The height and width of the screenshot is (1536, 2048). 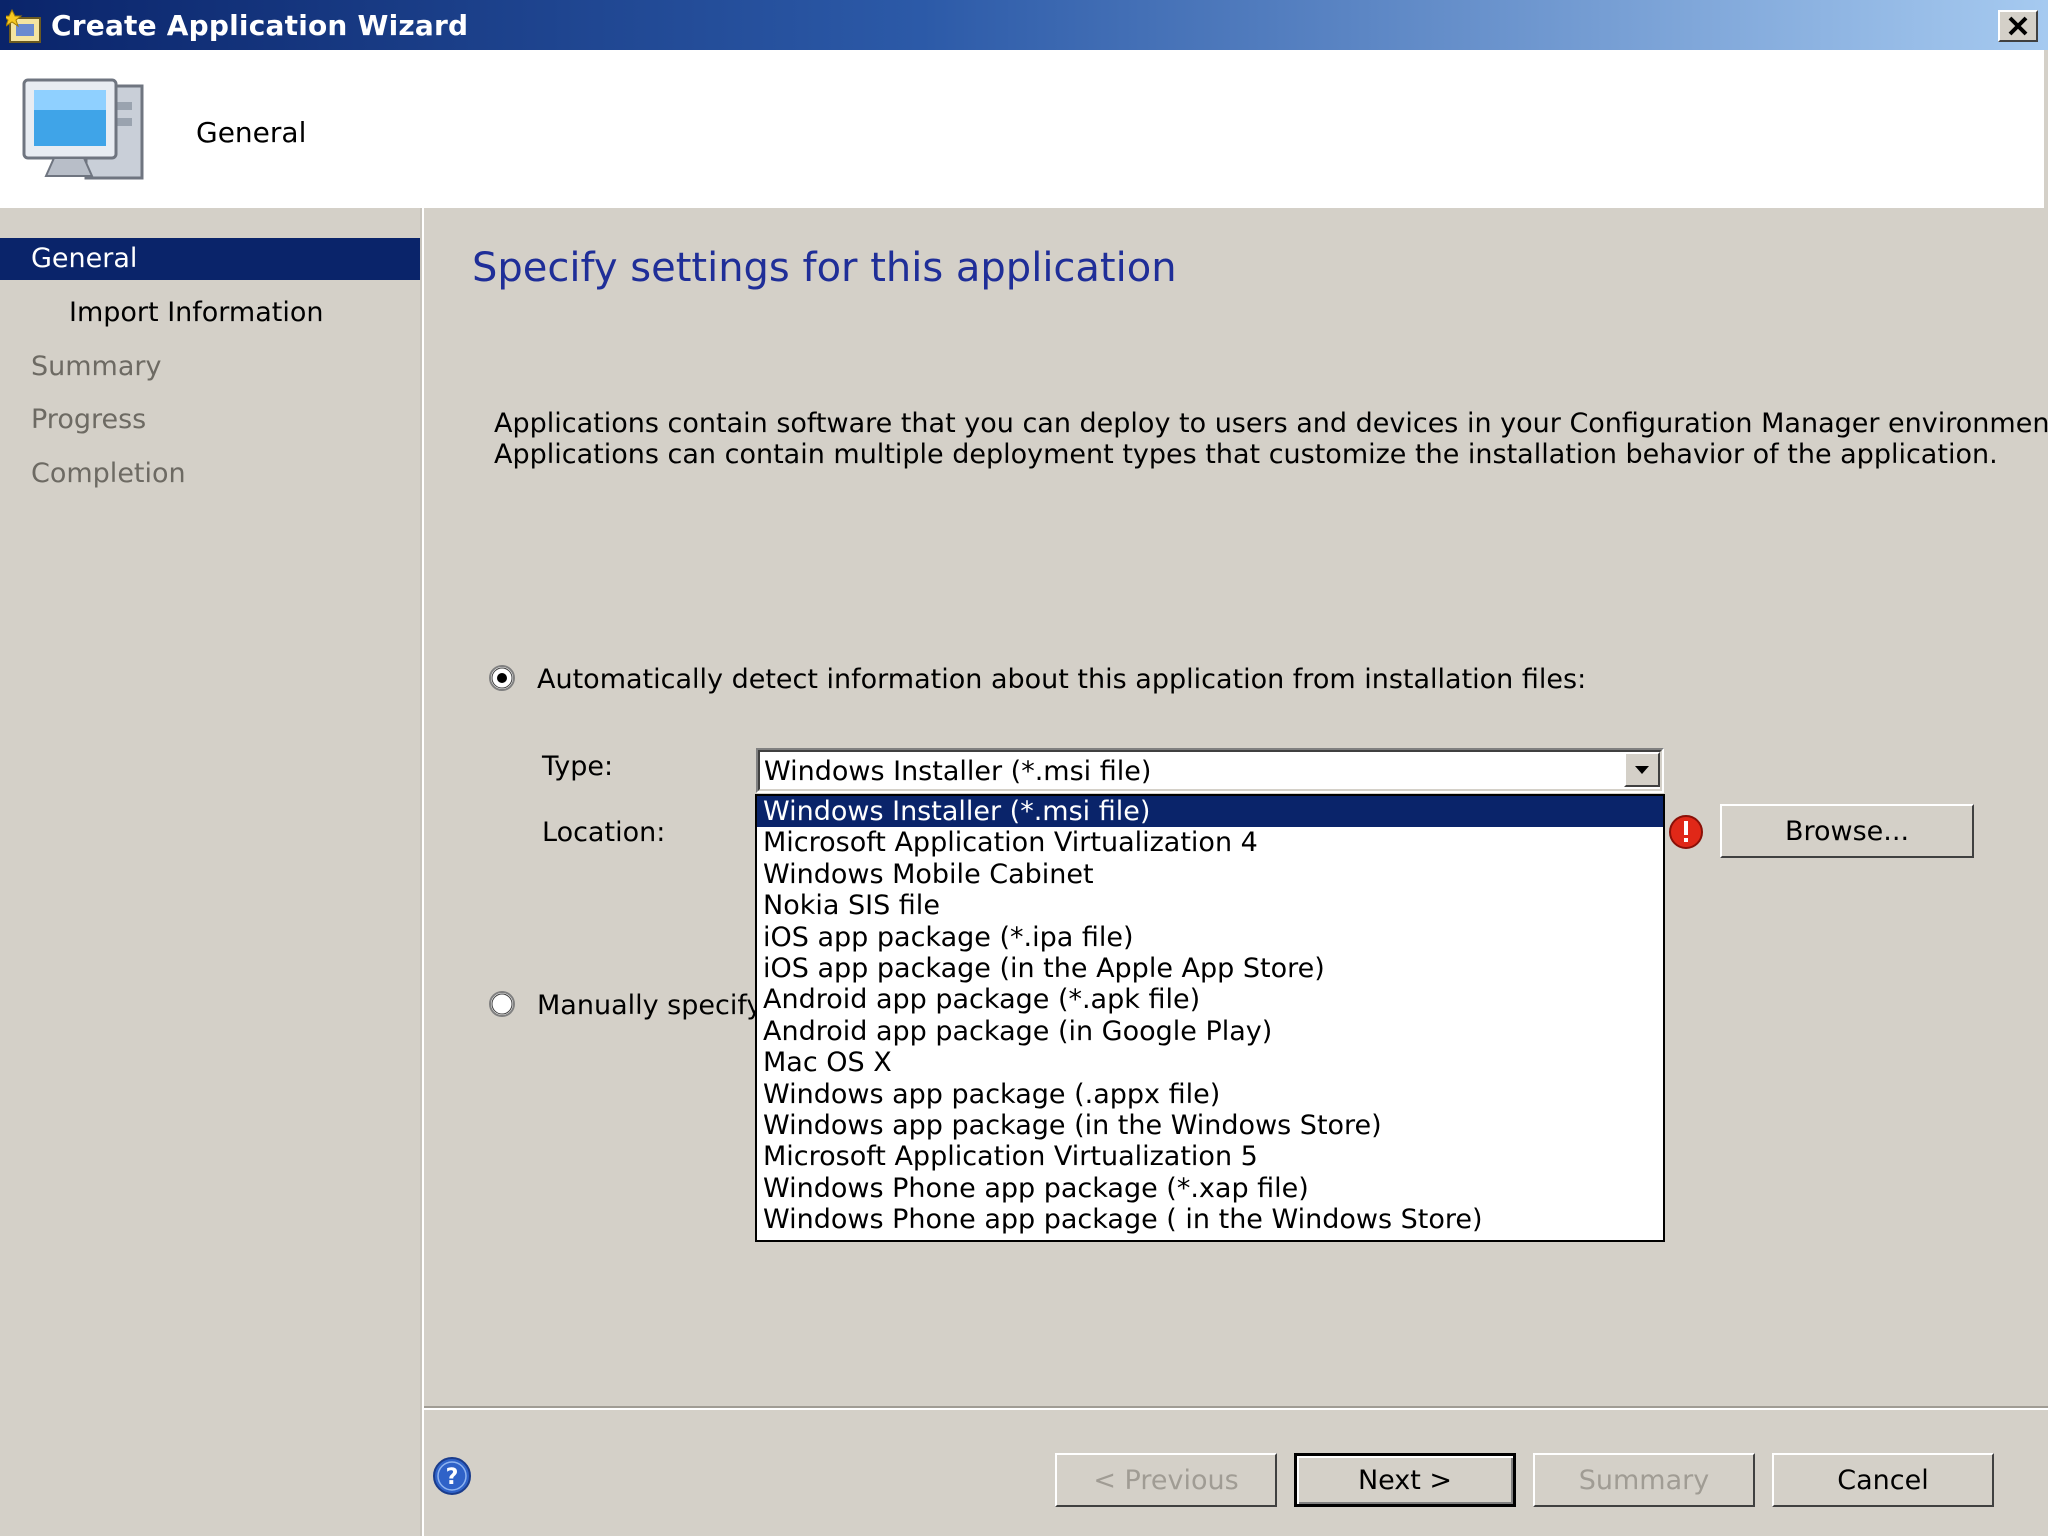 I want to click on computer-icon, so click(x=83, y=129).